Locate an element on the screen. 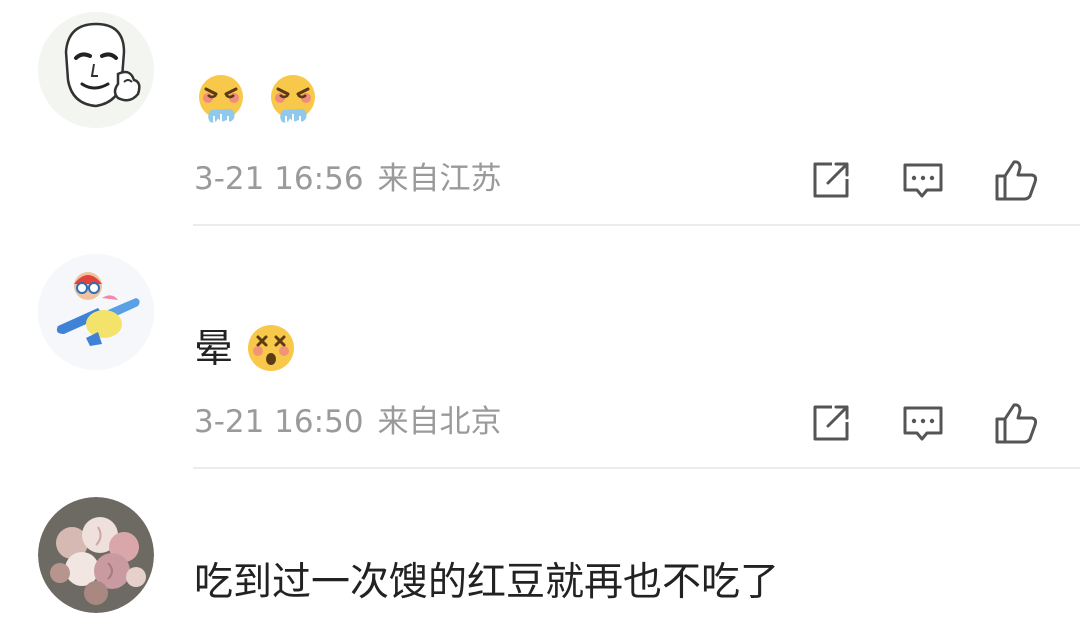 The width and height of the screenshot is (1080, 630). comment-meta: 3-21 16:50 来自北京 is located at coordinates (355, 422).